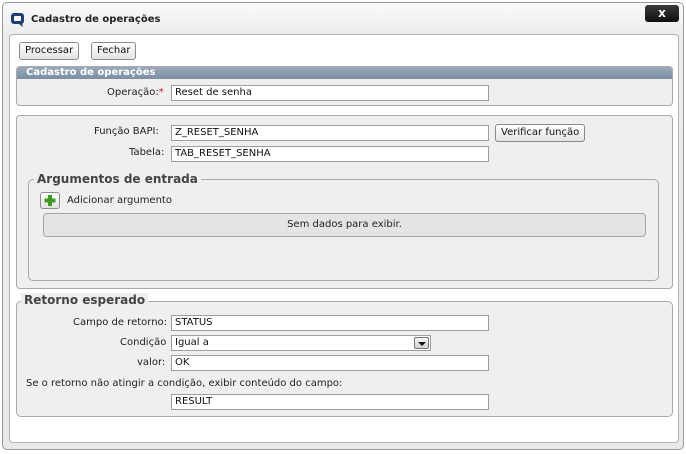  I want to click on table-input: TAB_RESET_SENHA, so click(330, 154).